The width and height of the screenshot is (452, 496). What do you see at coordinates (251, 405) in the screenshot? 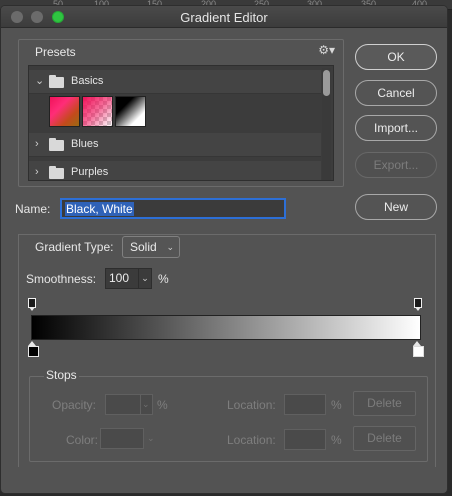
I see `opacity-location-label: Location:` at bounding box center [251, 405].